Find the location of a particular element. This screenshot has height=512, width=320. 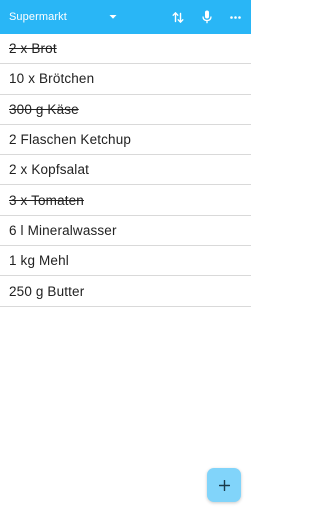

sort-icon is located at coordinates (178, 17).